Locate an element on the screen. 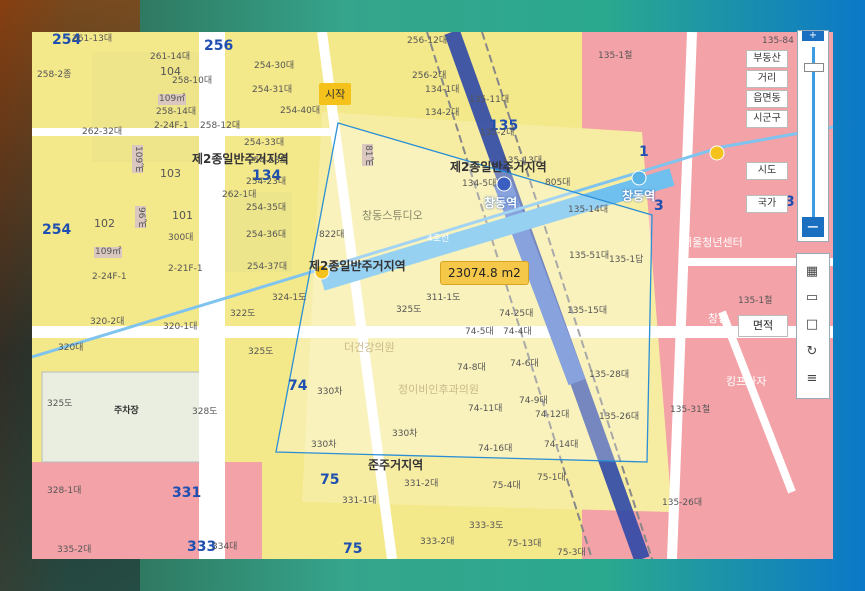  poi-label: 정이비인후과의원 is located at coordinates (438, 389).